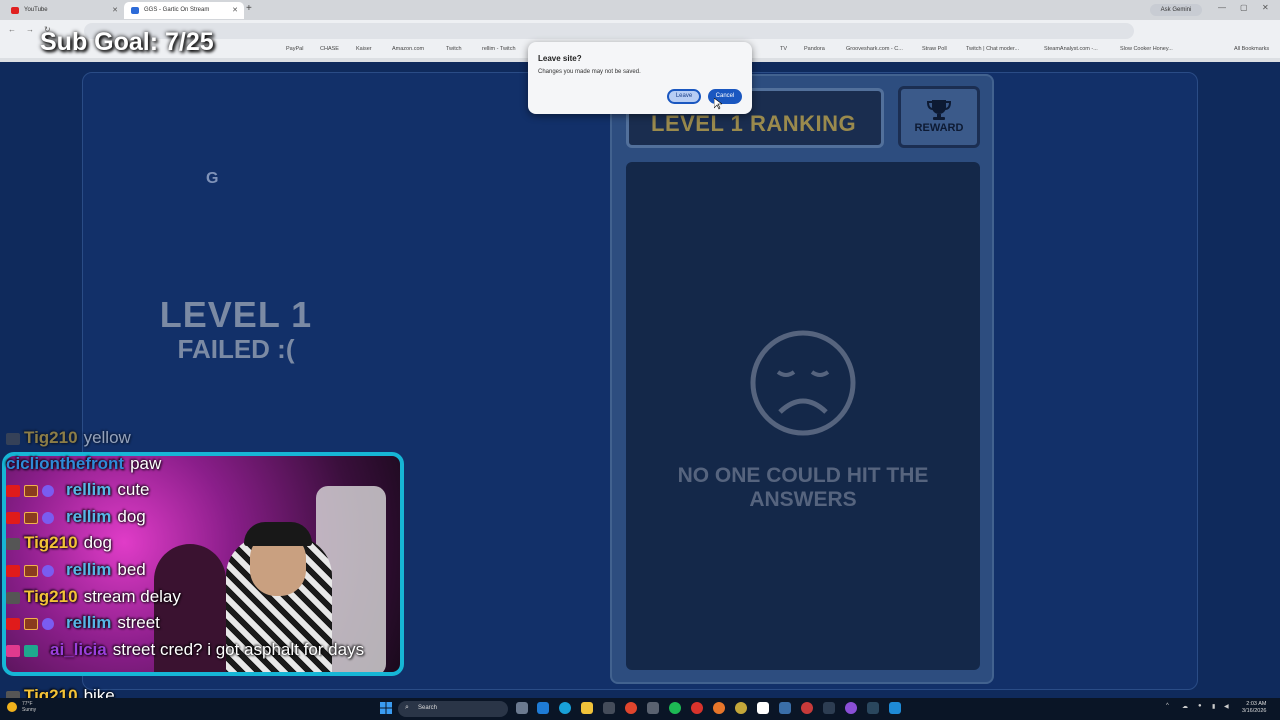  What do you see at coordinates (65, 463) in the screenshot?
I see `chat-user: ciclionthefront` at bounding box center [65, 463].